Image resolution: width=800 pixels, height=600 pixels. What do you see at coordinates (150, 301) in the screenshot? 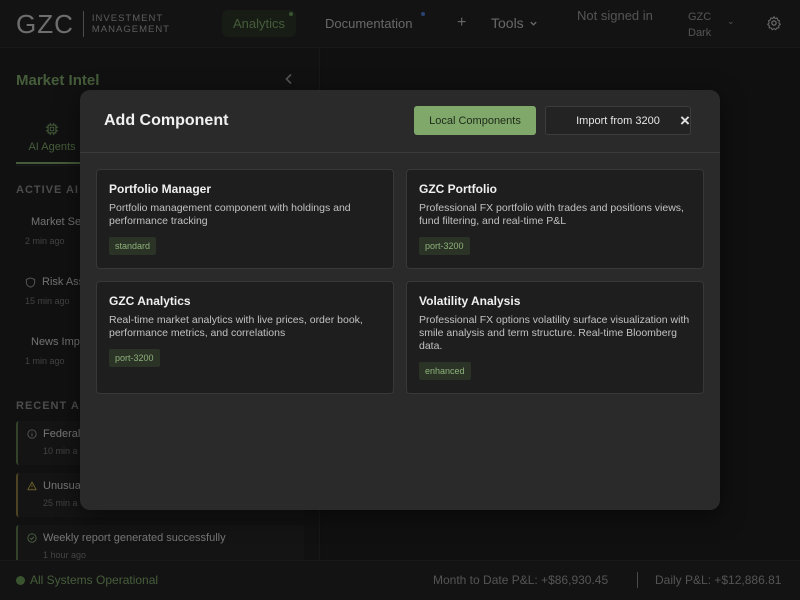
I see `card-title: GZC Analytics` at bounding box center [150, 301].